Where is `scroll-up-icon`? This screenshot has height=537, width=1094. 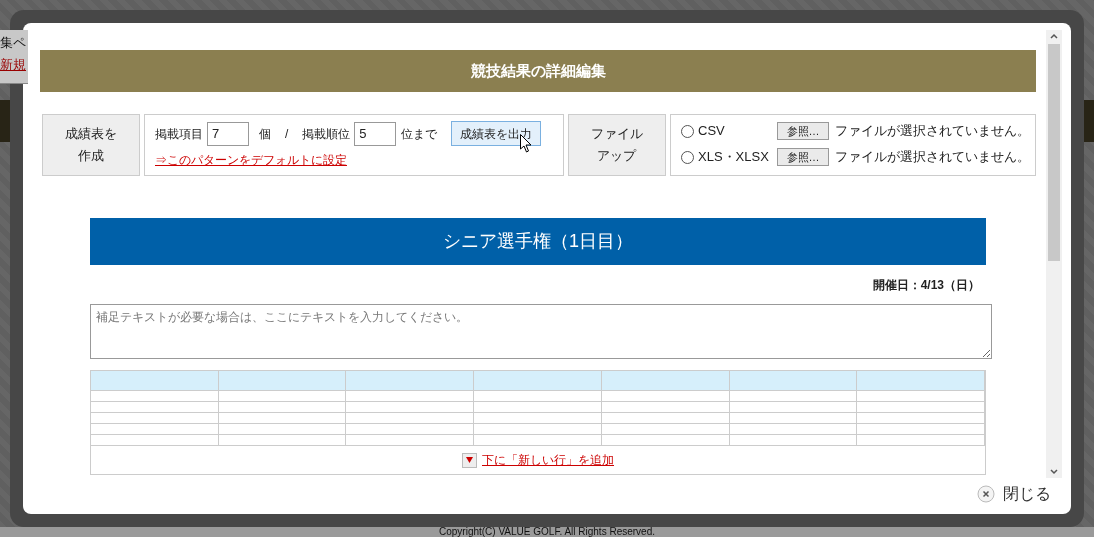
scroll-up-icon is located at coordinates (1054, 36).